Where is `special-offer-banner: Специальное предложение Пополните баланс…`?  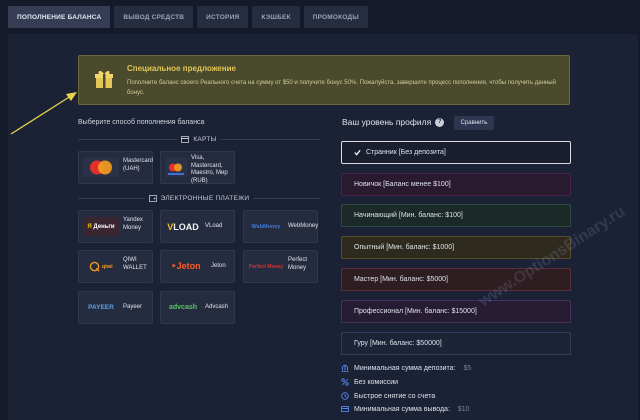
special-offer-banner: Специальное предложение Пополните баланс… is located at coordinates (324, 80).